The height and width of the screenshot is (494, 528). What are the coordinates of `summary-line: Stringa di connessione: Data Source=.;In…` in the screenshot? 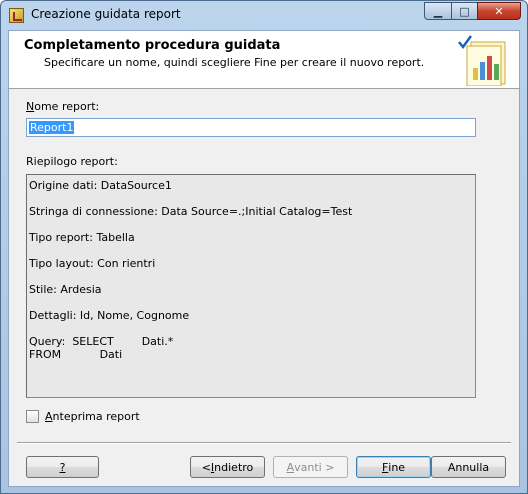 It's located at (191, 211).